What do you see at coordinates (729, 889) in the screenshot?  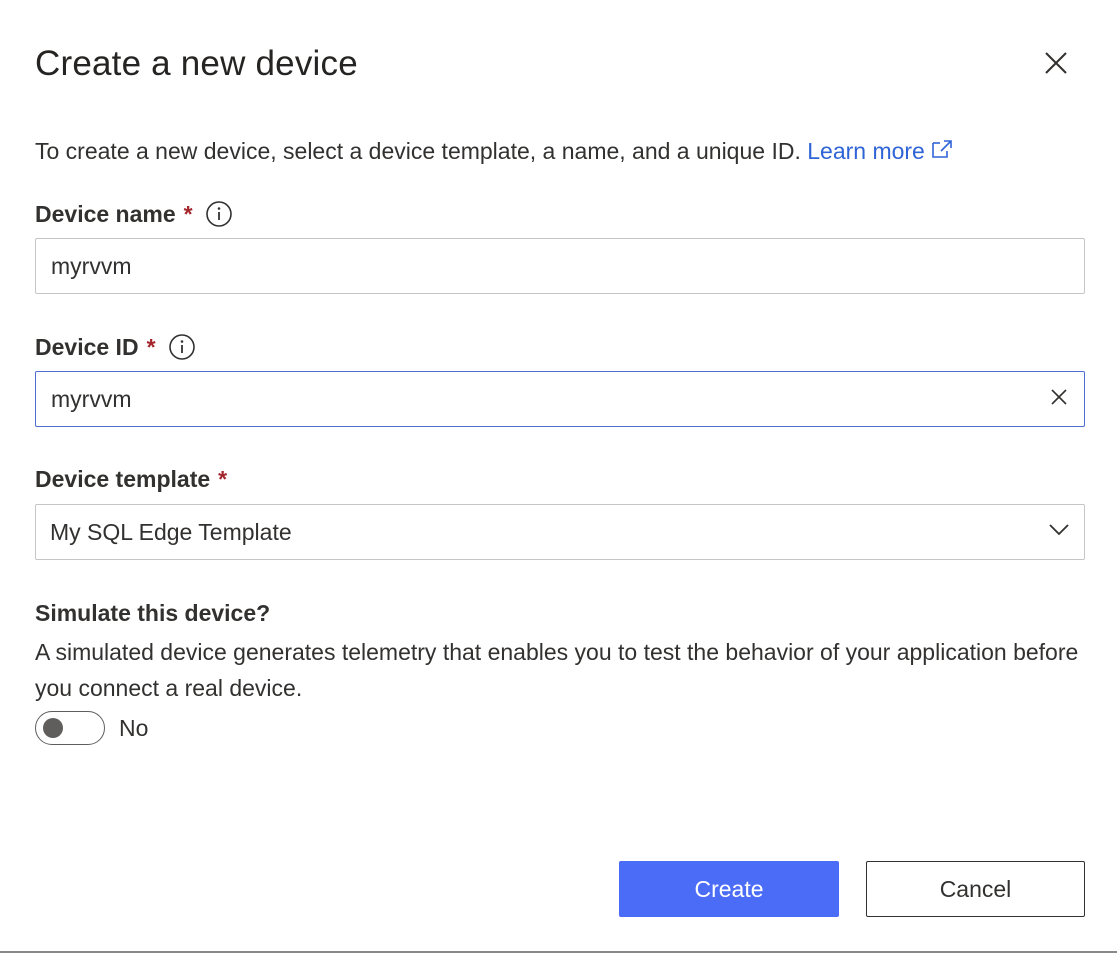 I see `create-button: Create` at bounding box center [729, 889].